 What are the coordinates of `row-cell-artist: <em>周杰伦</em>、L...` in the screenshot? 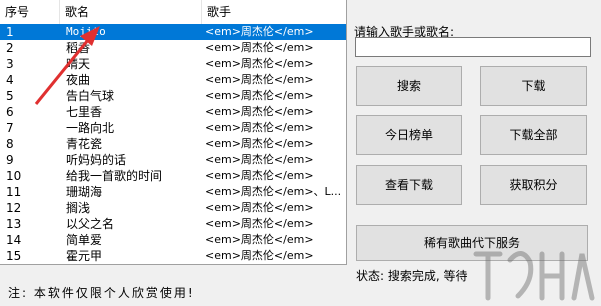 It's located at (273, 191).